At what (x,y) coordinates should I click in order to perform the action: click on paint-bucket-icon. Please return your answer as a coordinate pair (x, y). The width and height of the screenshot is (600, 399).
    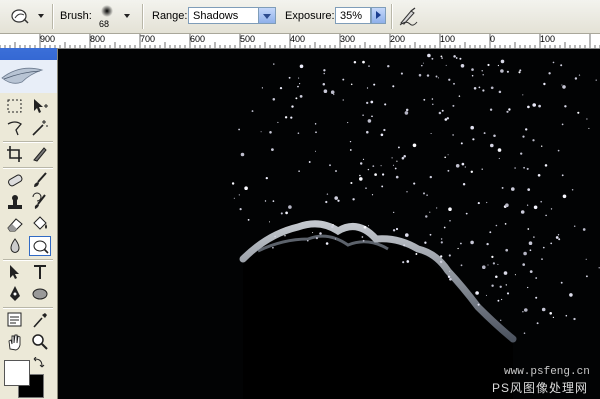
    Looking at the image, I should click on (40, 223).